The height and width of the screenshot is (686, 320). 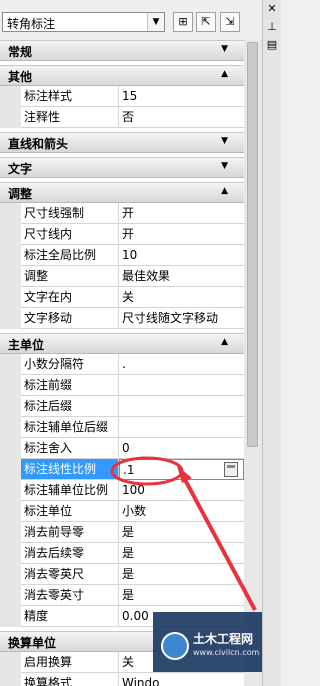 I want to click on property-row: 尺寸线内开, so click(x=122, y=234).